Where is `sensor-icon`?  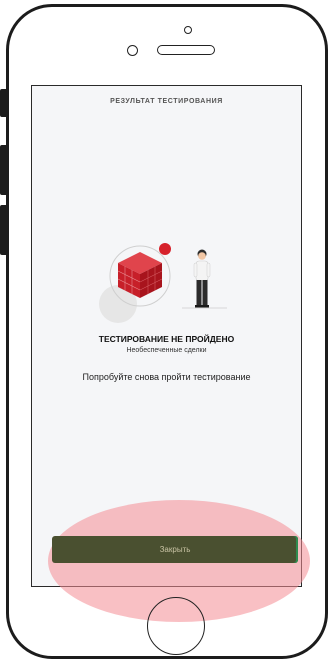 sensor-icon is located at coordinates (132, 50).